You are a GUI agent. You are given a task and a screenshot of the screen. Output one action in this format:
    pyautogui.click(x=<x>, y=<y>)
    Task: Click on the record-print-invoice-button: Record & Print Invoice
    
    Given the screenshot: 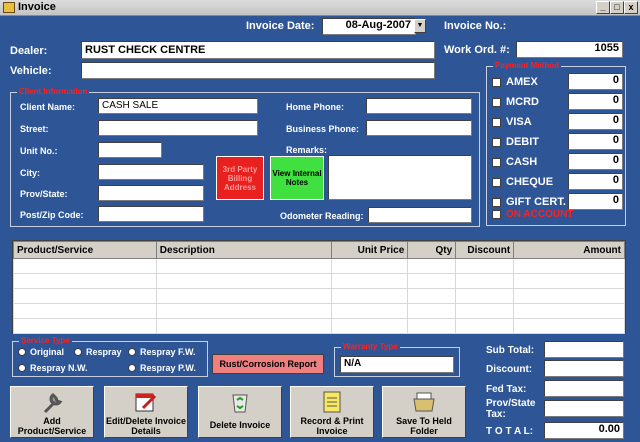 What is the action you would take?
    pyautogui.click(x=332, y=412)
    